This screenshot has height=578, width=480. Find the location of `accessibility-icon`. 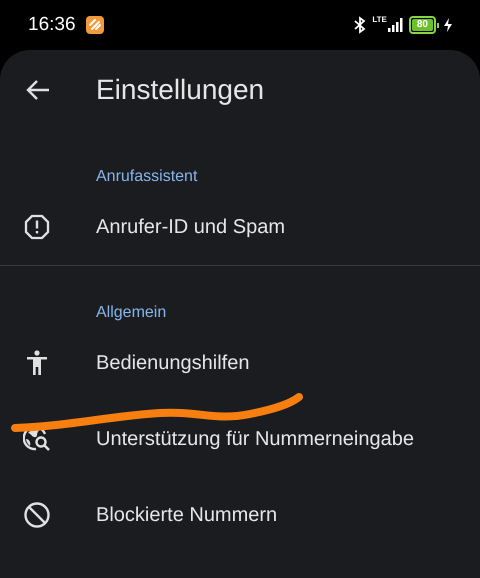

accessibility-icon is located at coordinates (37, 363).